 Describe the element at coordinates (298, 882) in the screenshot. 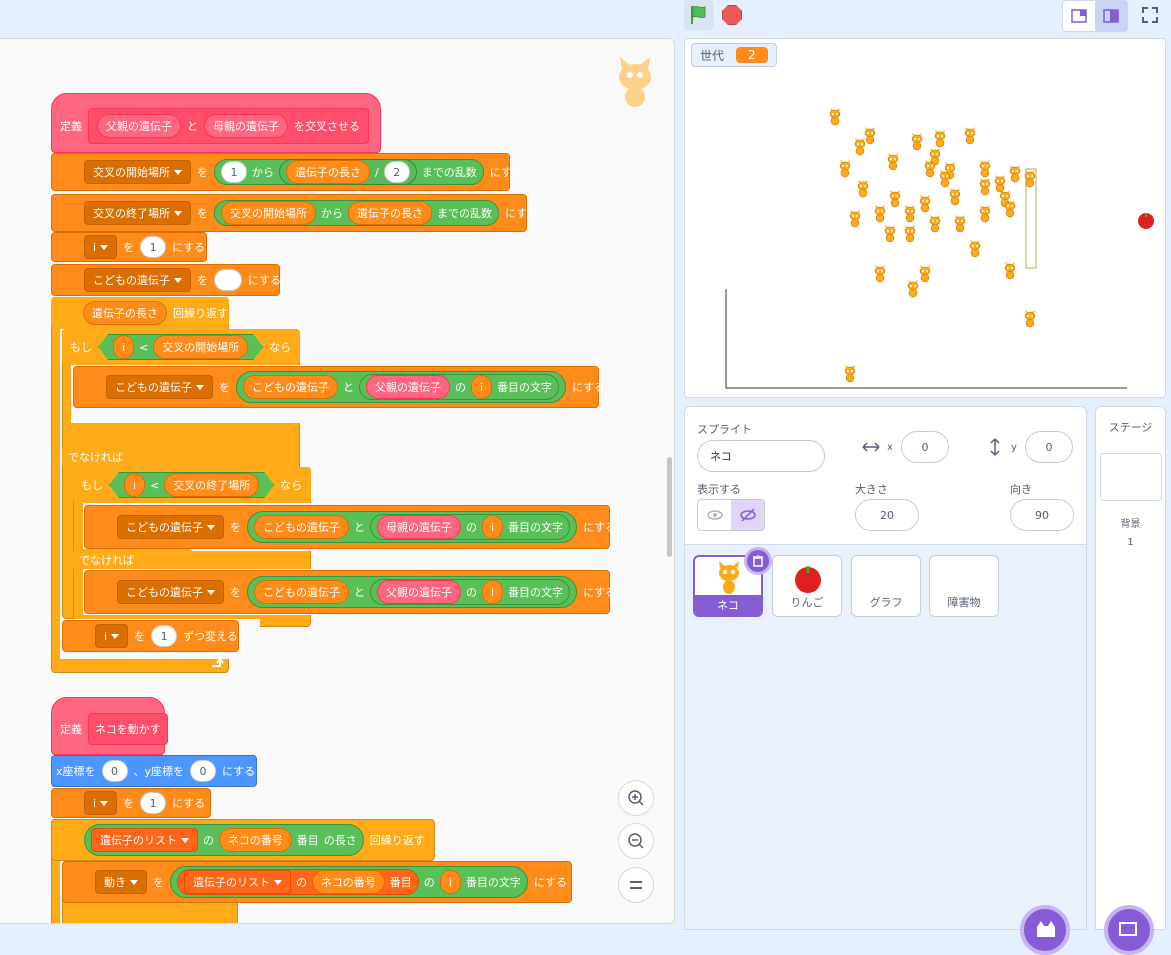

I see `item-of-list-operator: 遺伝子のリスト の ネコの番号 番目` at that location.